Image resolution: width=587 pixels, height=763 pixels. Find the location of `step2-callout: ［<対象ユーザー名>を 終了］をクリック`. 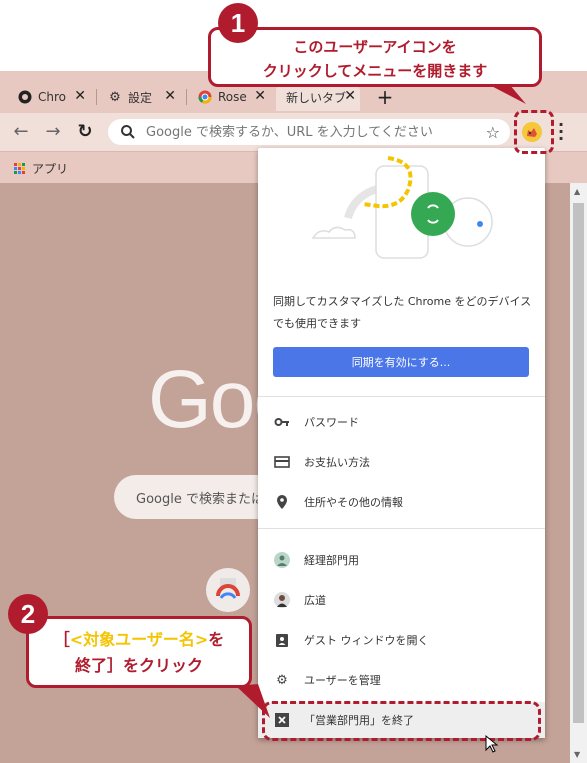

step2-callout: ［<対象ユーザー名>を 終了］をクリック is located at coordinates (139, 652).